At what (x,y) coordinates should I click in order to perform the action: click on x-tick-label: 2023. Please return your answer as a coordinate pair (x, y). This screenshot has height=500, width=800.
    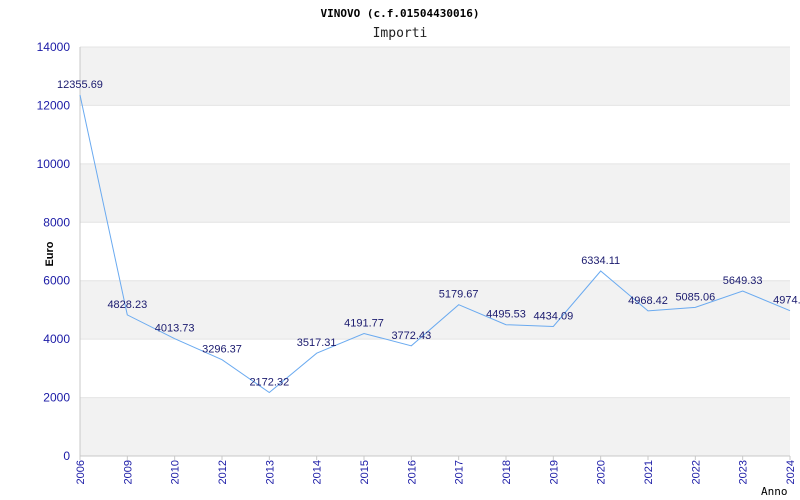
    Looking at the image, I should click on (744, 472).